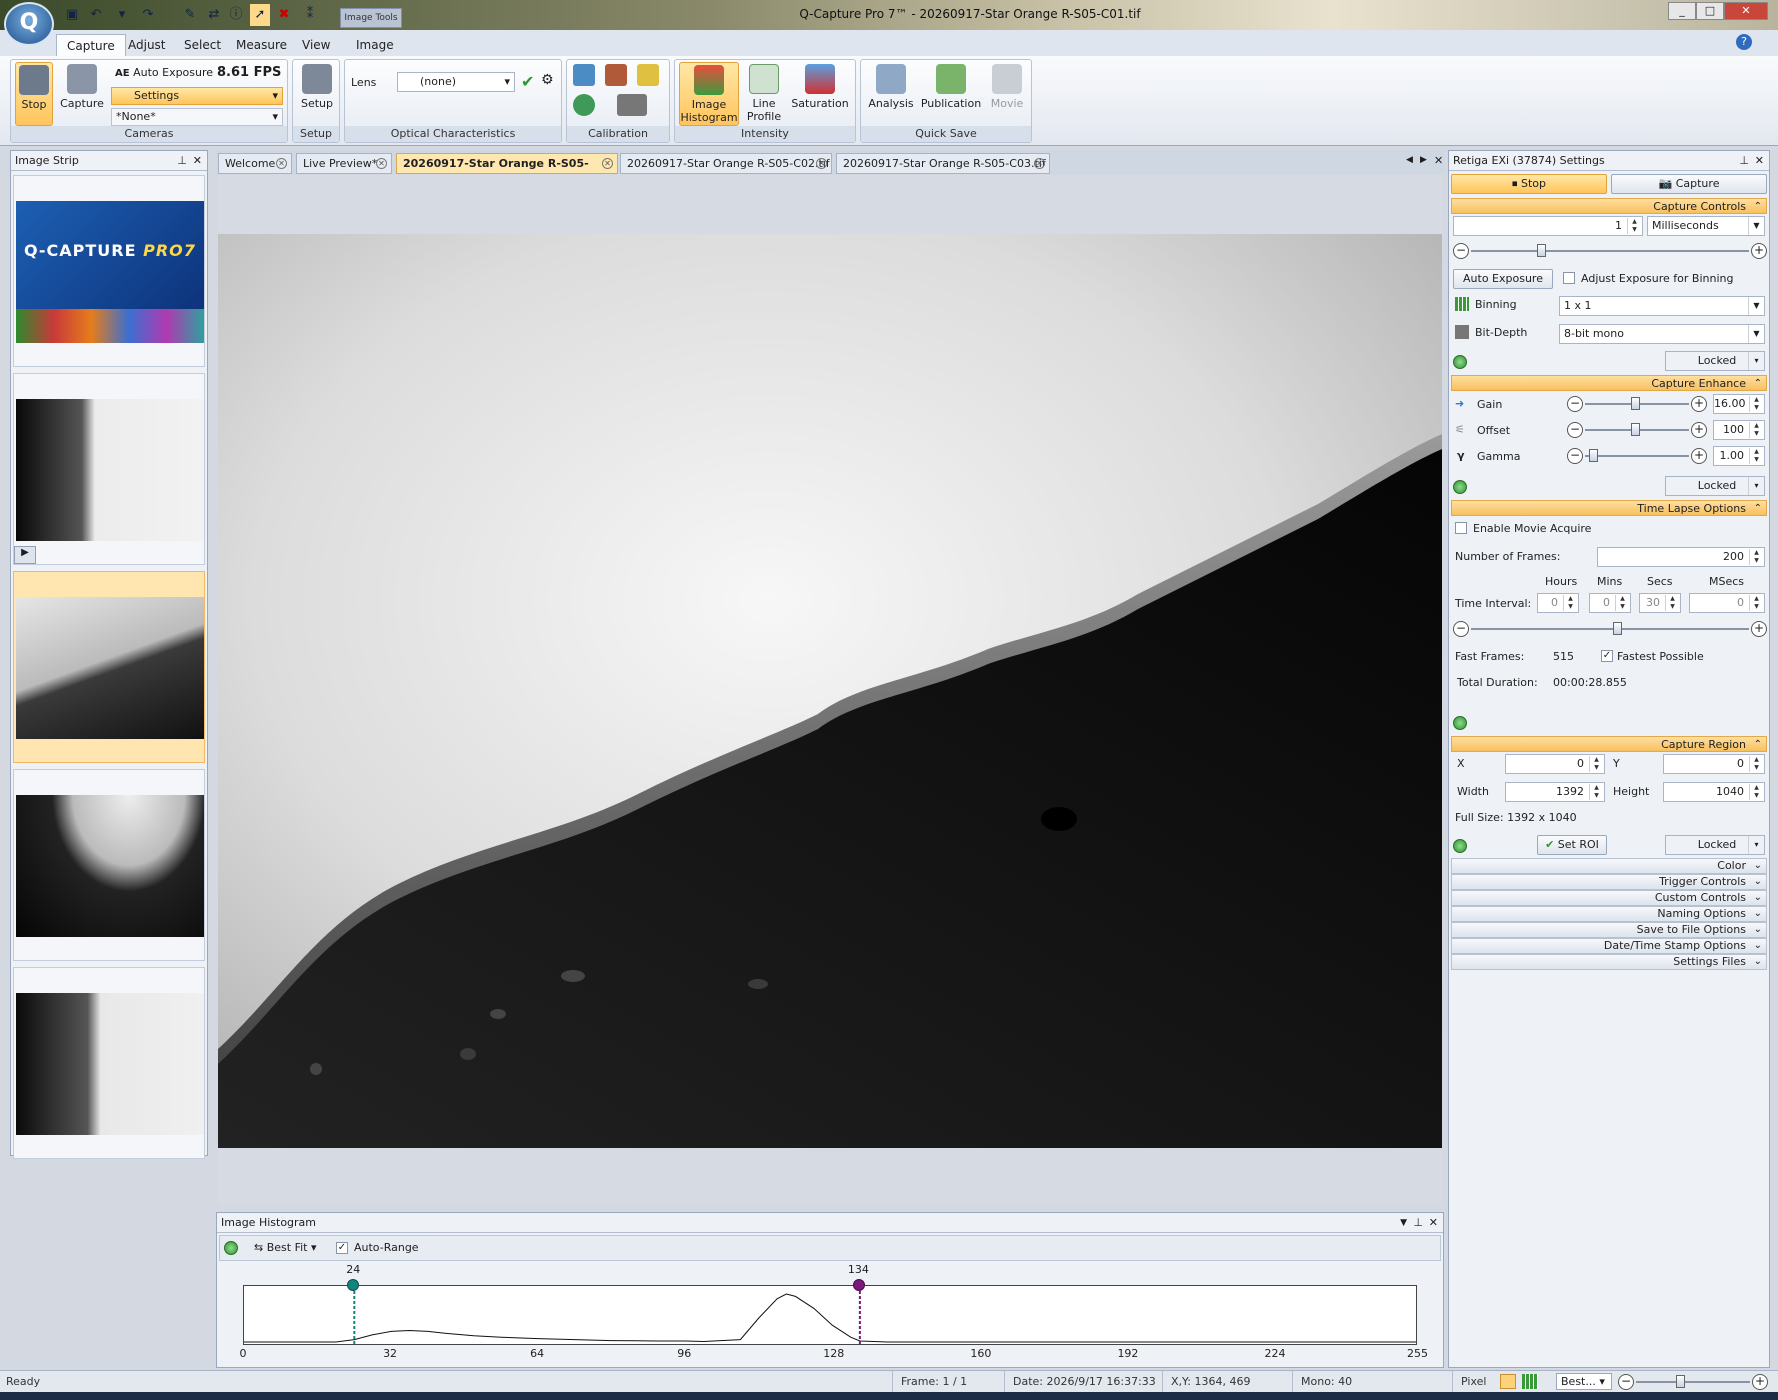  What do you see at coordinates (148, 15) in the screenshot?
I see `redo-icon: ↷` at bounding box center [148, 15].